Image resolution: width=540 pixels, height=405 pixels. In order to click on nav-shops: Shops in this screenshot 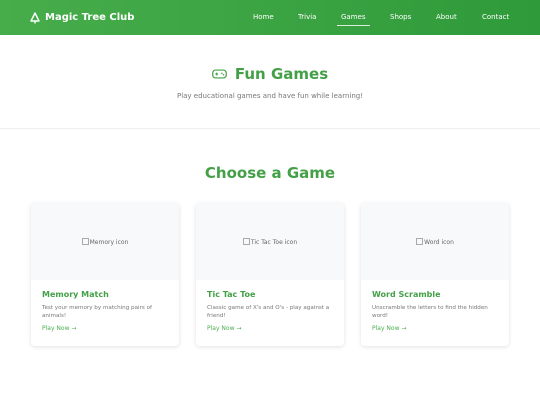, I will do `click(400, 17)`.